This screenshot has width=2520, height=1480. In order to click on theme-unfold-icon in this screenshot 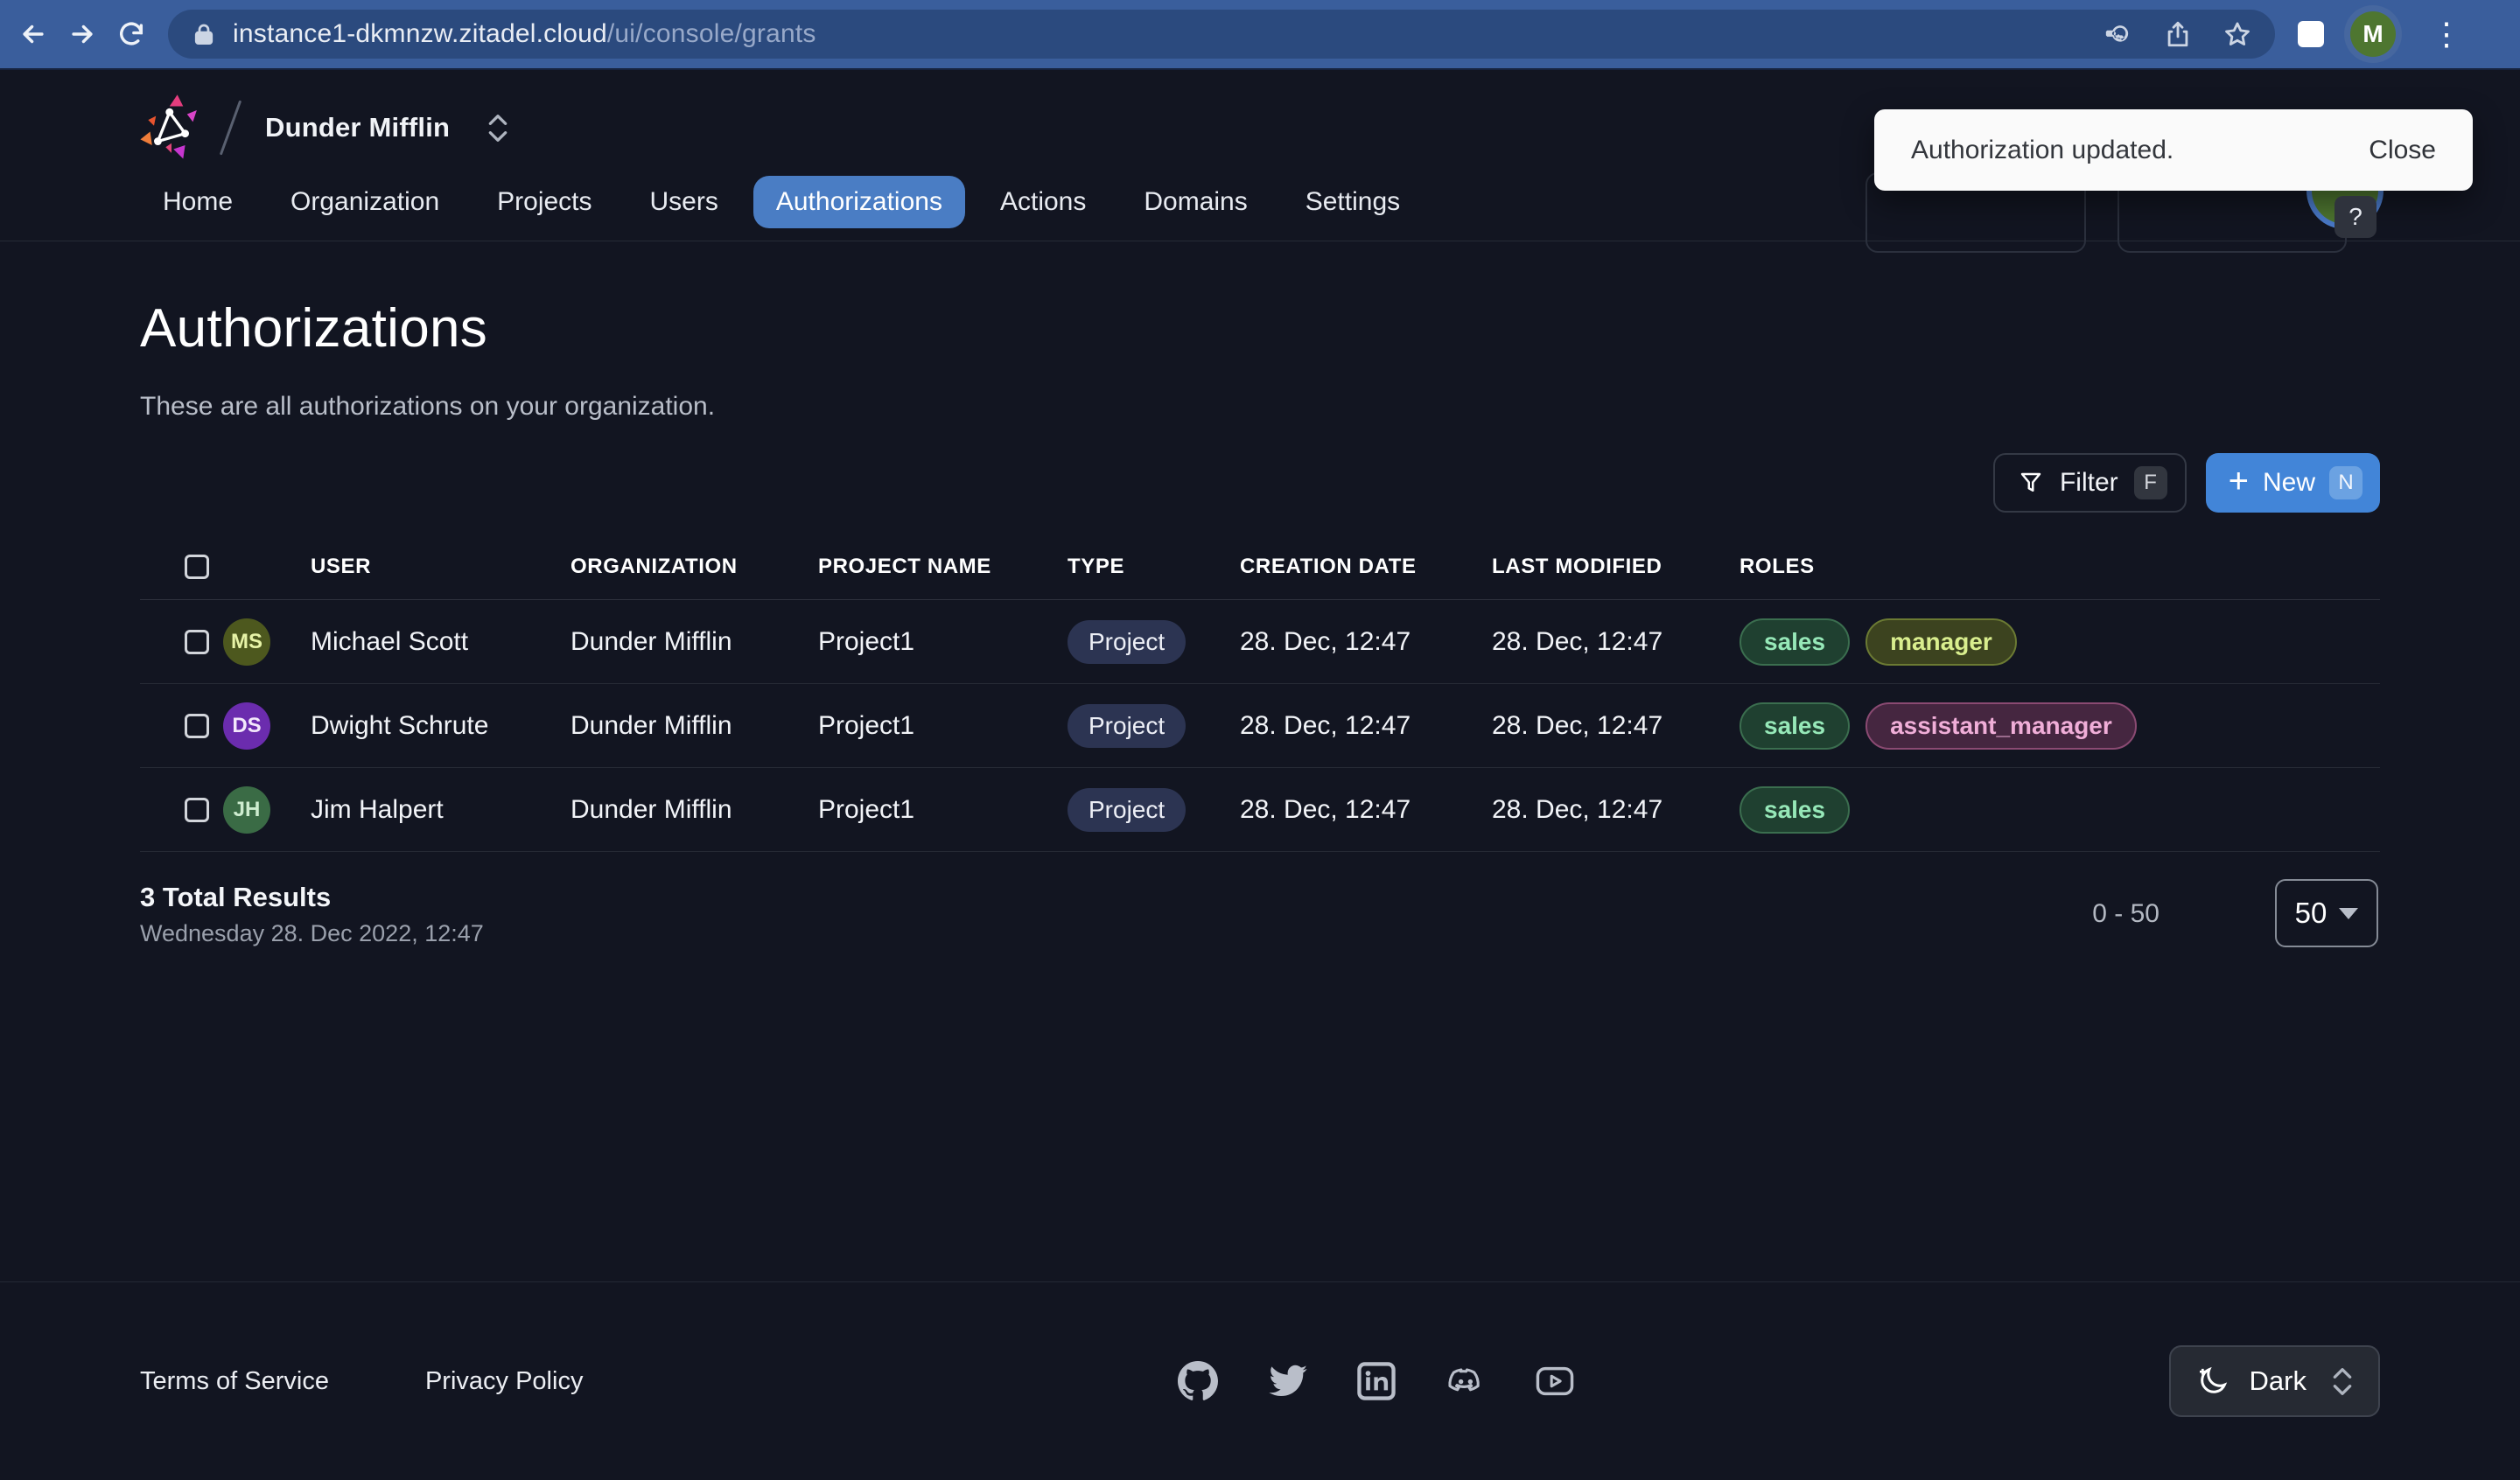, I will do `click(2342, 1382)`.